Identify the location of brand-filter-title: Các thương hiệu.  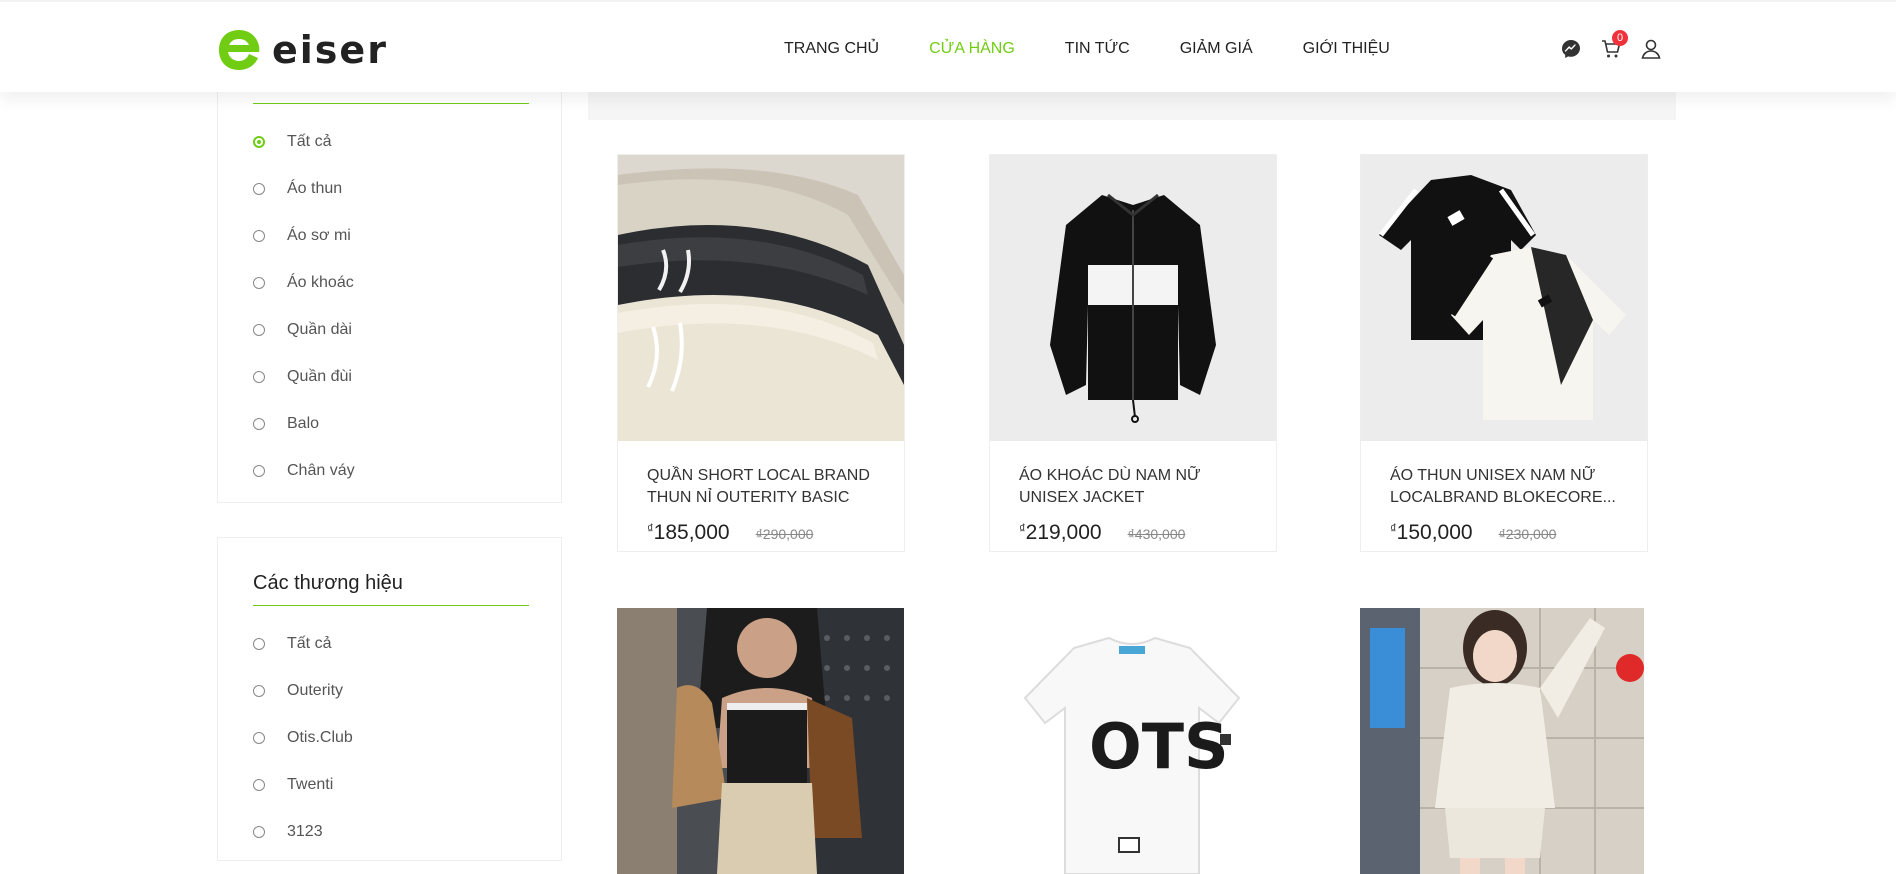
(328, 583).